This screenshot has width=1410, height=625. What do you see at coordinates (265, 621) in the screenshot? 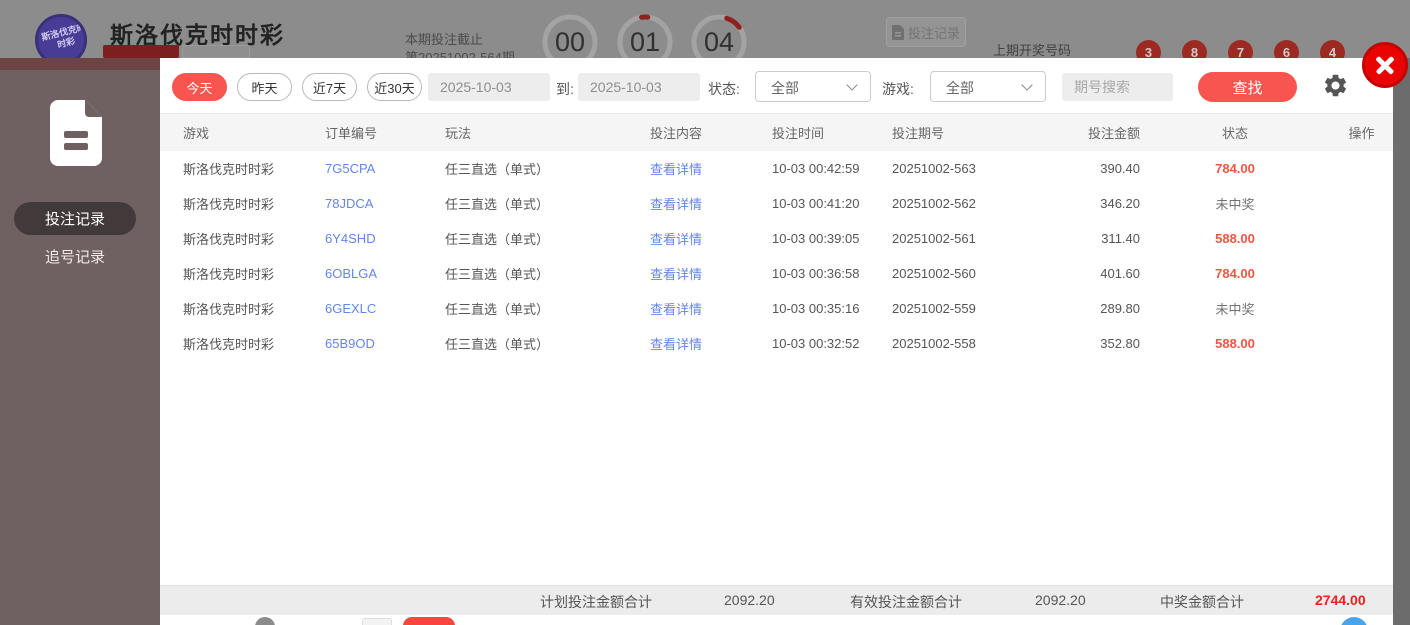
I see `pagination-control` at bounding box center [265, 621].